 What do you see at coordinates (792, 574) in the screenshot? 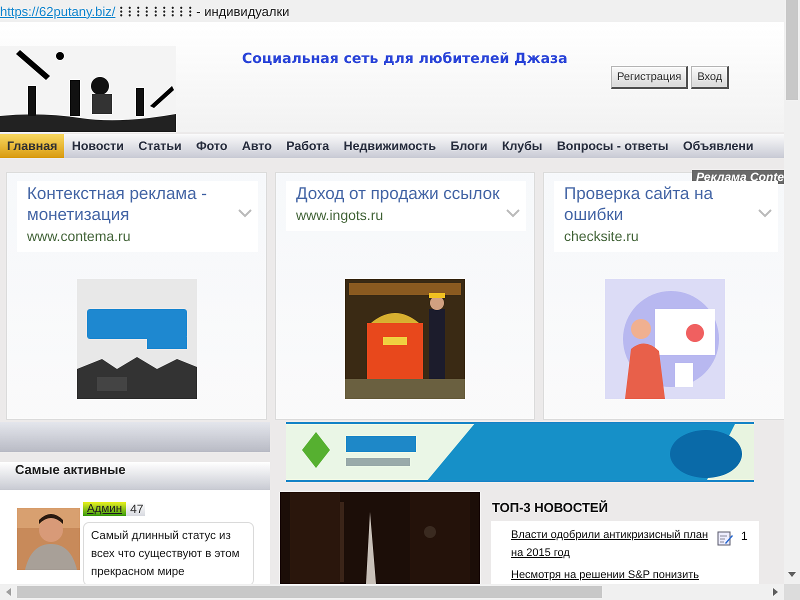
I see `arrow-down-icon` at bounding box center [792, 574].